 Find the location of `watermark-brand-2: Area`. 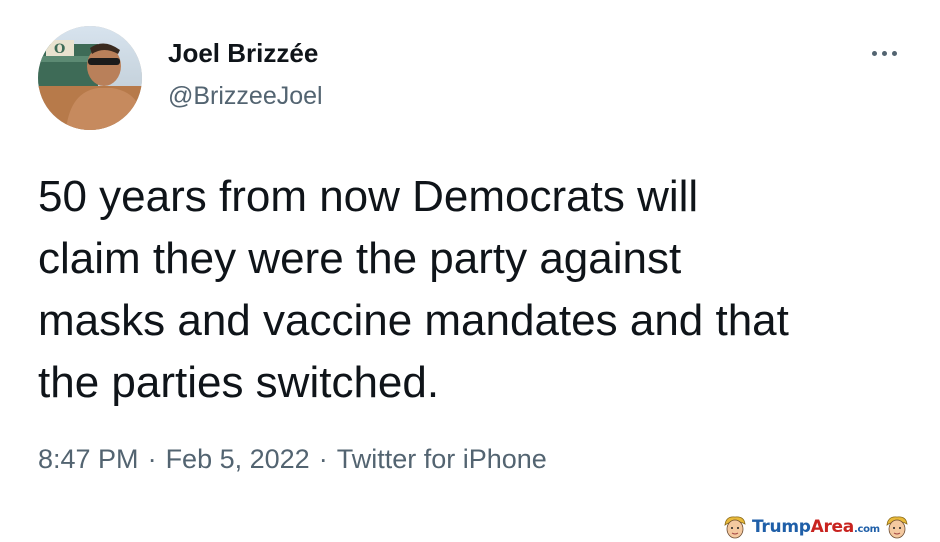

watermark-brand-2: Area is located at coordinates (832, 527).